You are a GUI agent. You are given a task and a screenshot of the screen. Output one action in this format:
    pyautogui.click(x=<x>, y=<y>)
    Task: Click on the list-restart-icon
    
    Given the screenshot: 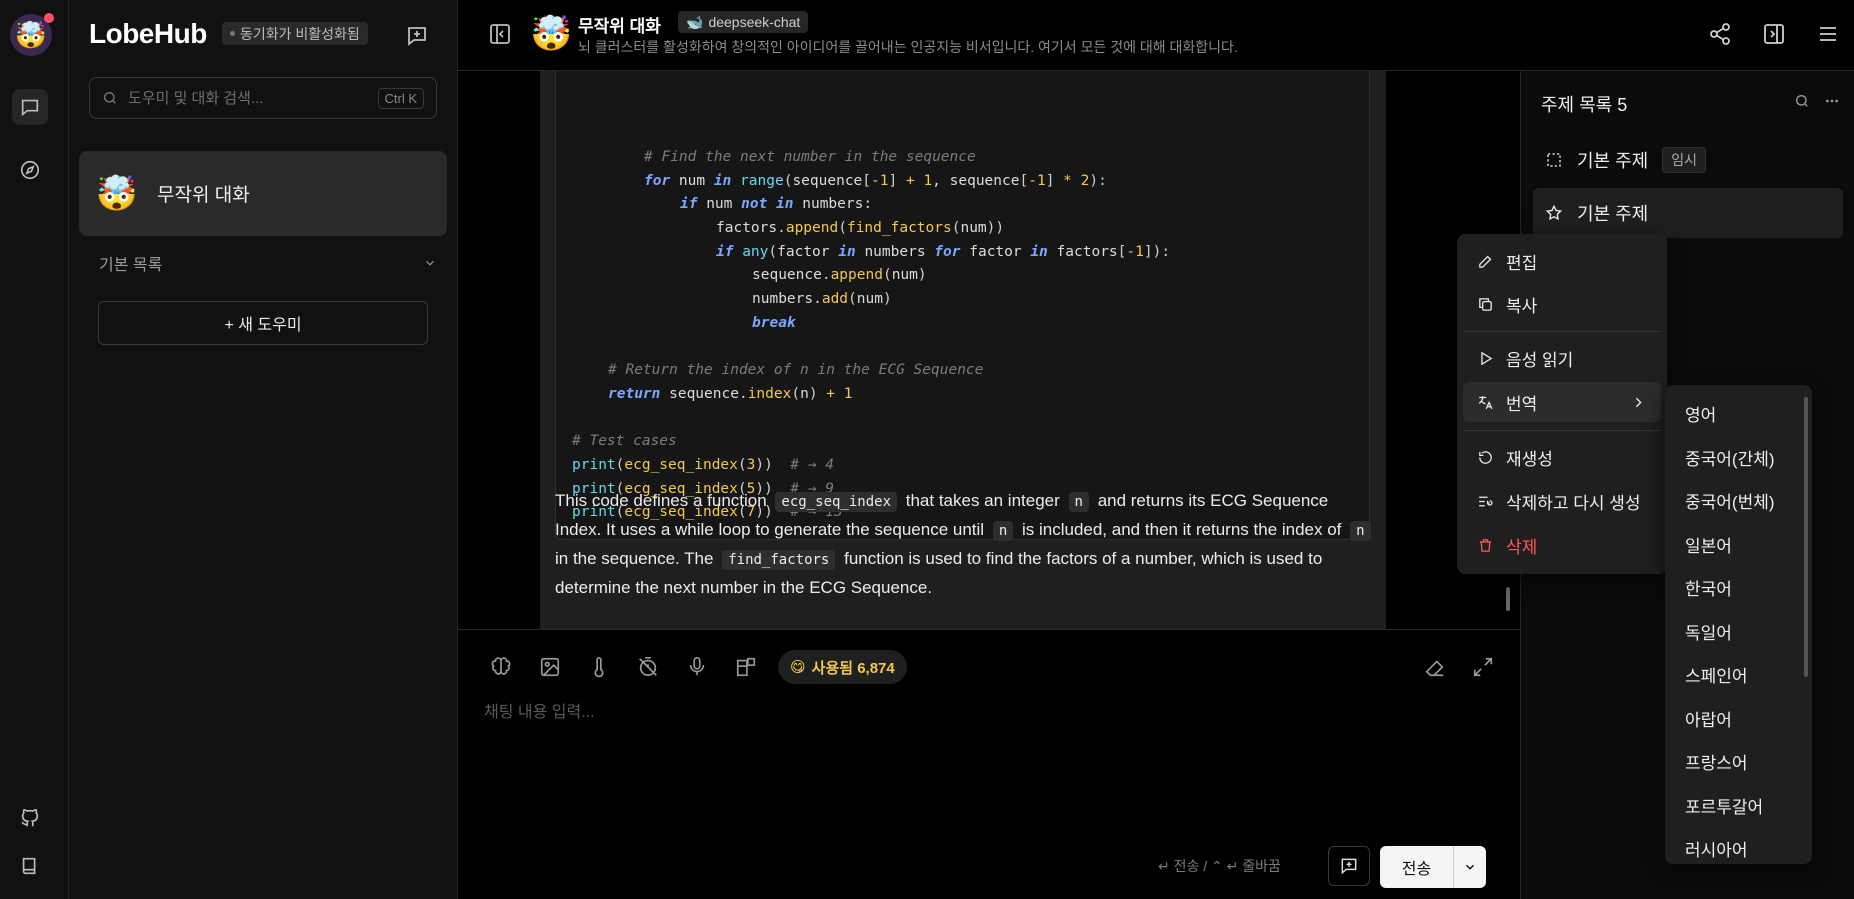 What is the action you would take?
    pyautogui.click(x=1486, y=501)
    